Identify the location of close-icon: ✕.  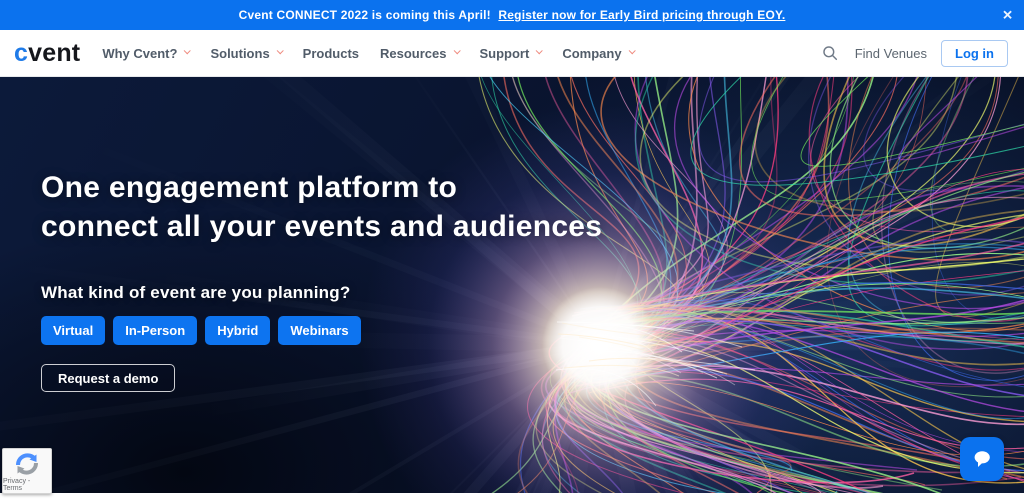
(1007, 15).